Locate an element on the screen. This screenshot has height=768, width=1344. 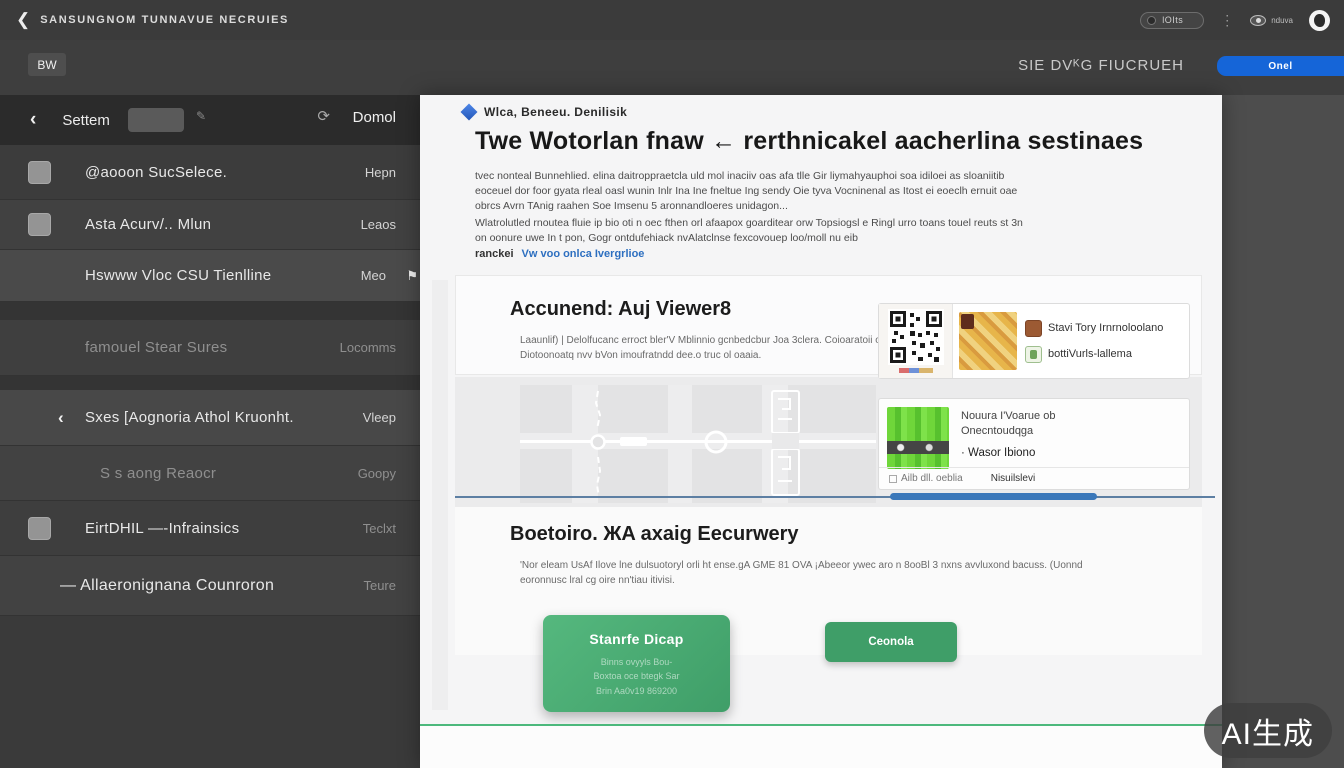
topbar-controls: lOIts ⋮ nduva is located at coordinates (1235, 20).